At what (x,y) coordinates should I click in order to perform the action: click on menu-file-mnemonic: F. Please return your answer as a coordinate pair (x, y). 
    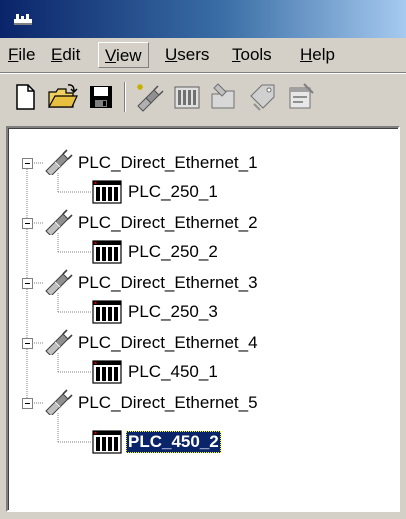
    Looking at the image, I should click on (13, 54).